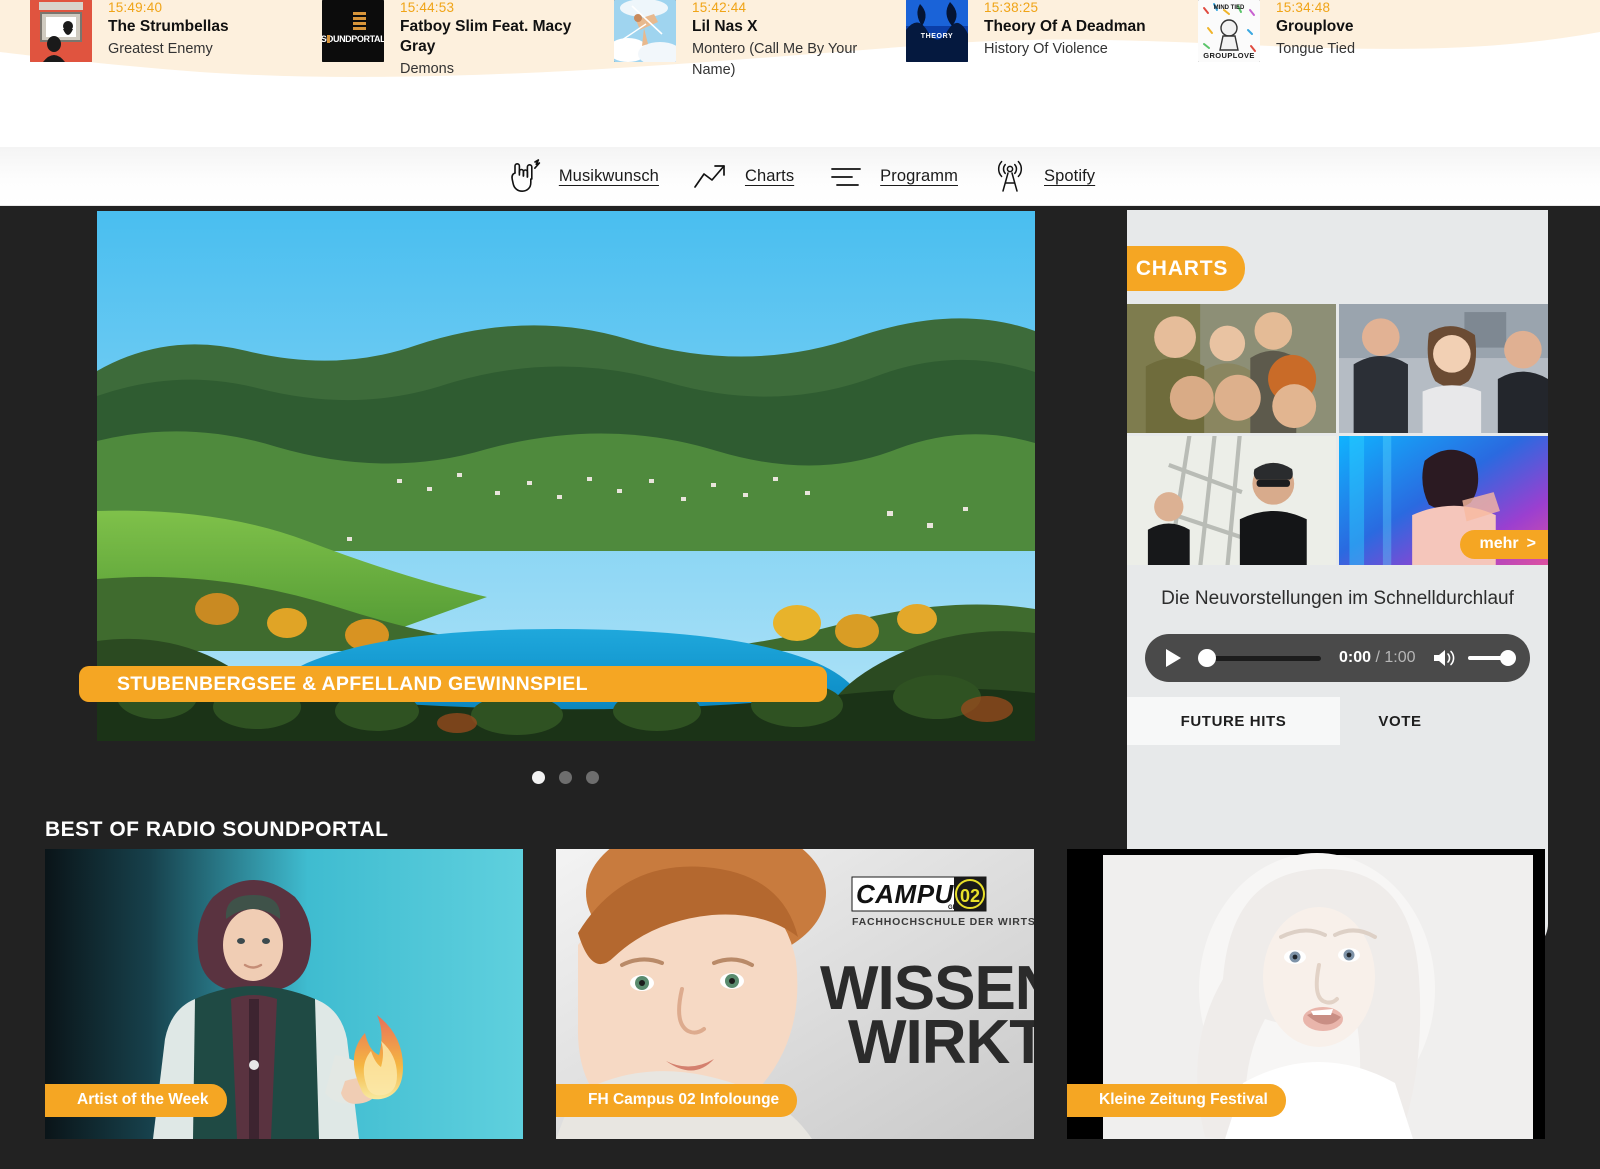 Image resolution: width=1600 pixels, height=1169 pixels. I want to click on hero-caption-text: STUBENBERGSEE & APFELLAND GEWINNSPIEL, so click(352, 683).